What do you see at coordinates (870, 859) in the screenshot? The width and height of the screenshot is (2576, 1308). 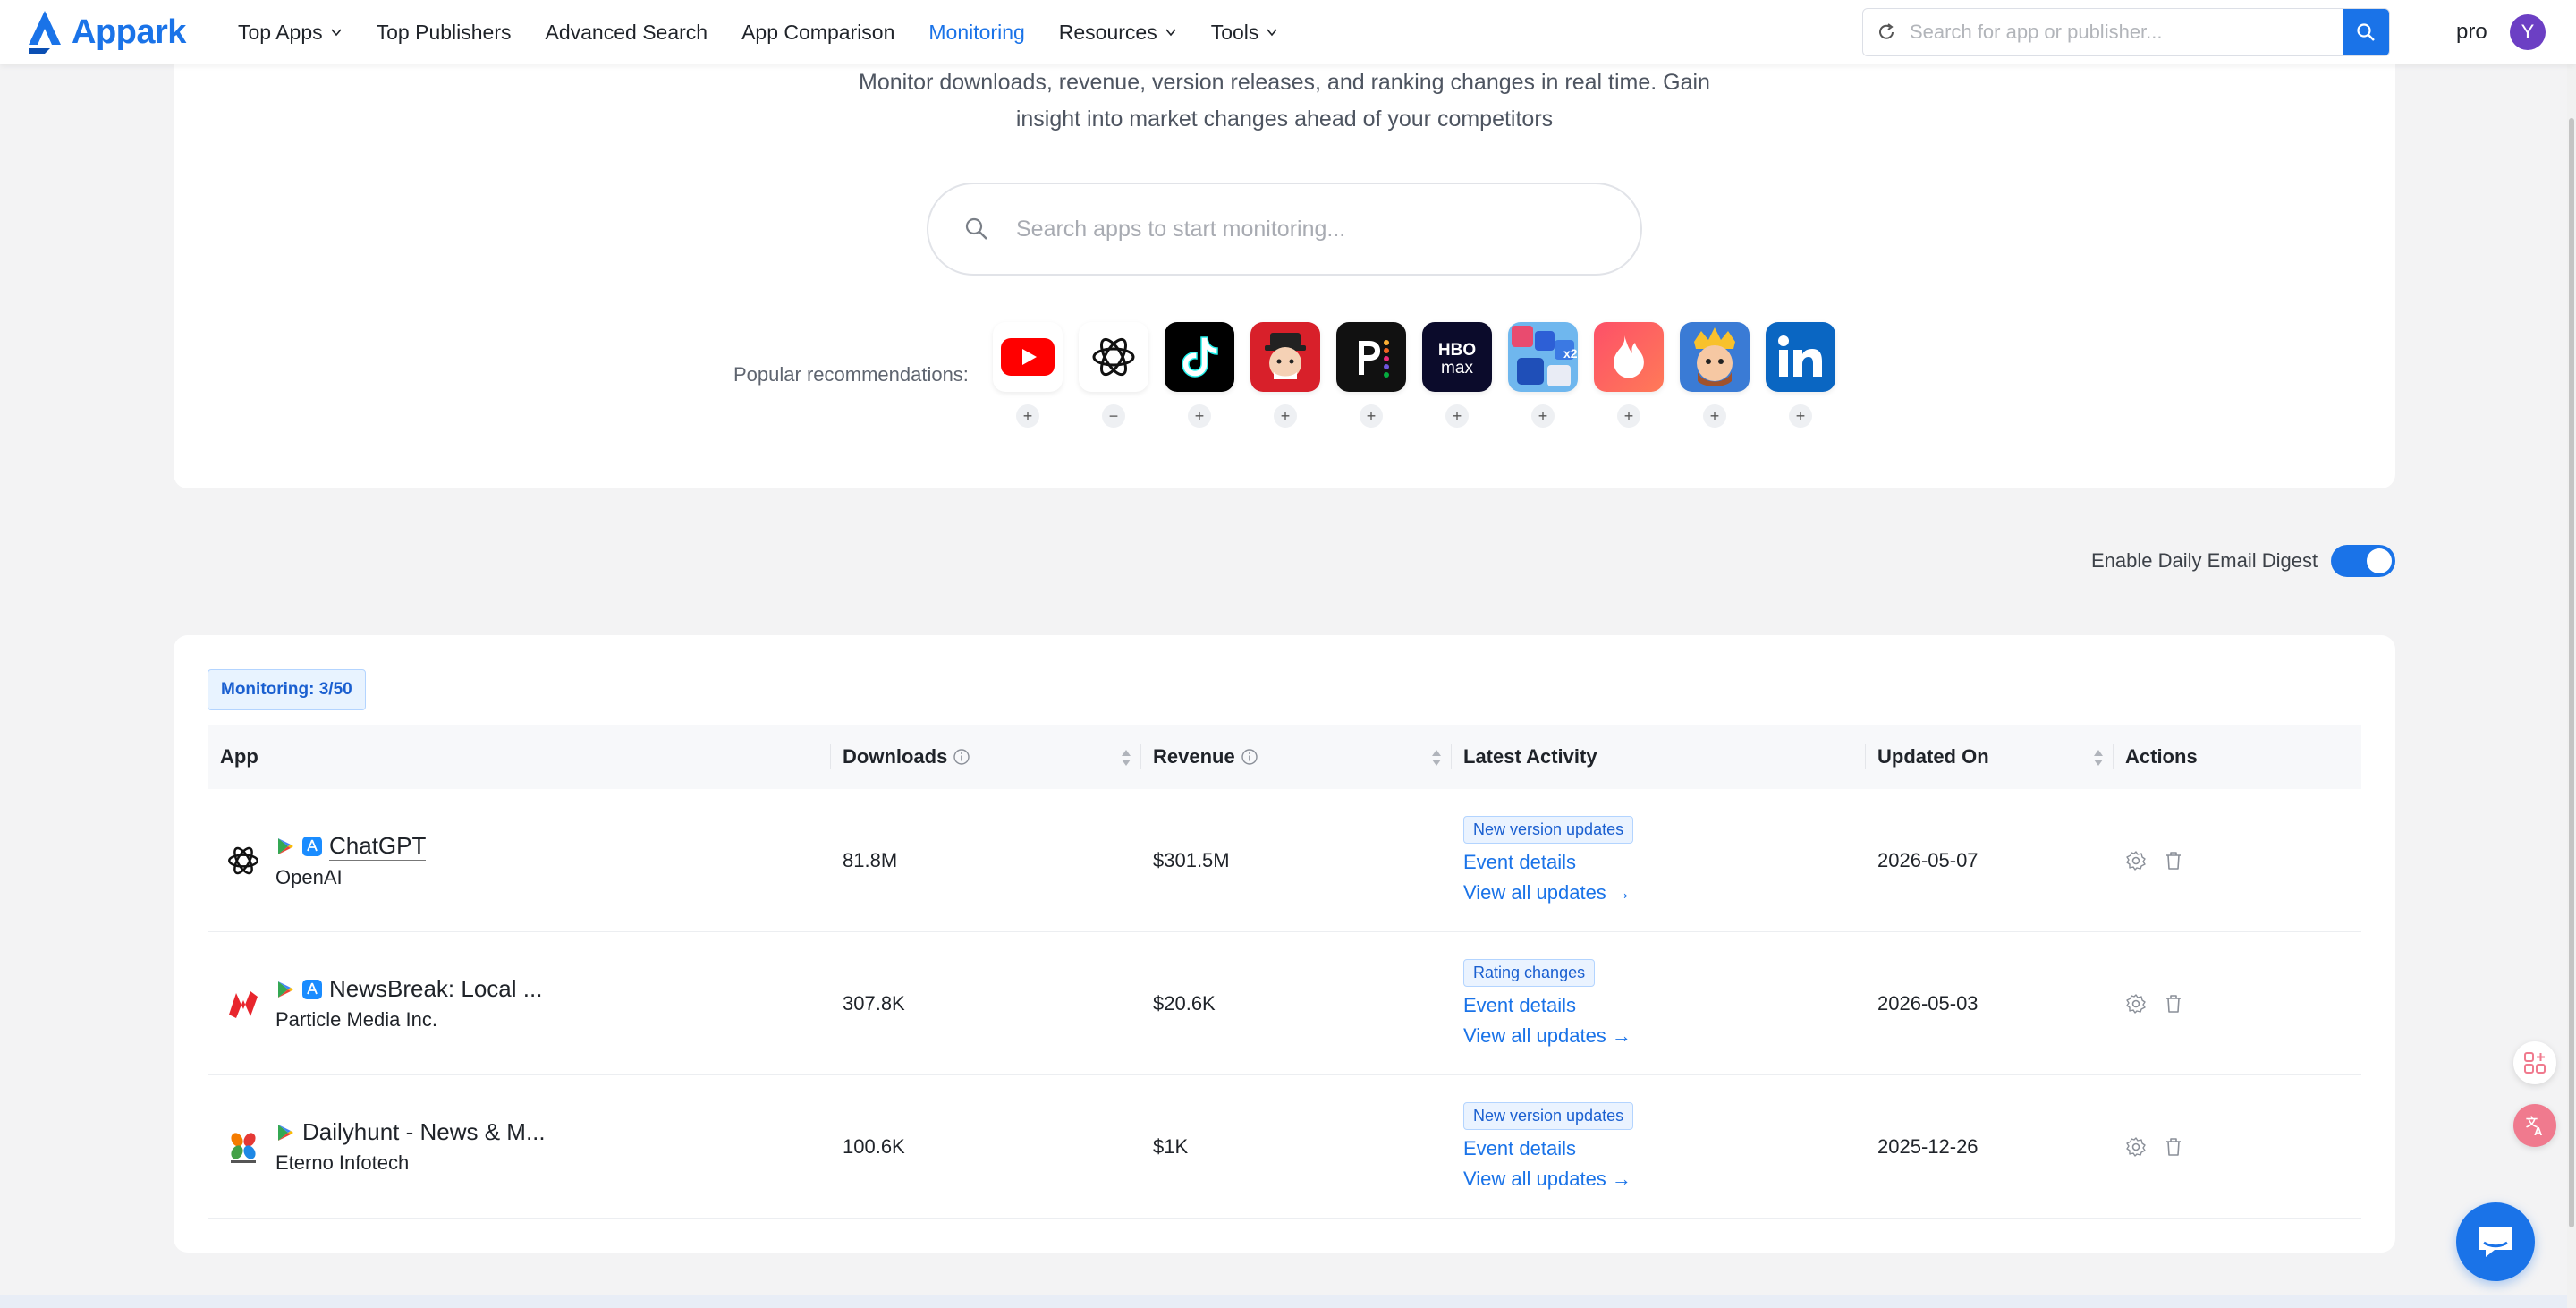 I see `downloads-value: 81.8M` at bounding box center [870, 859].